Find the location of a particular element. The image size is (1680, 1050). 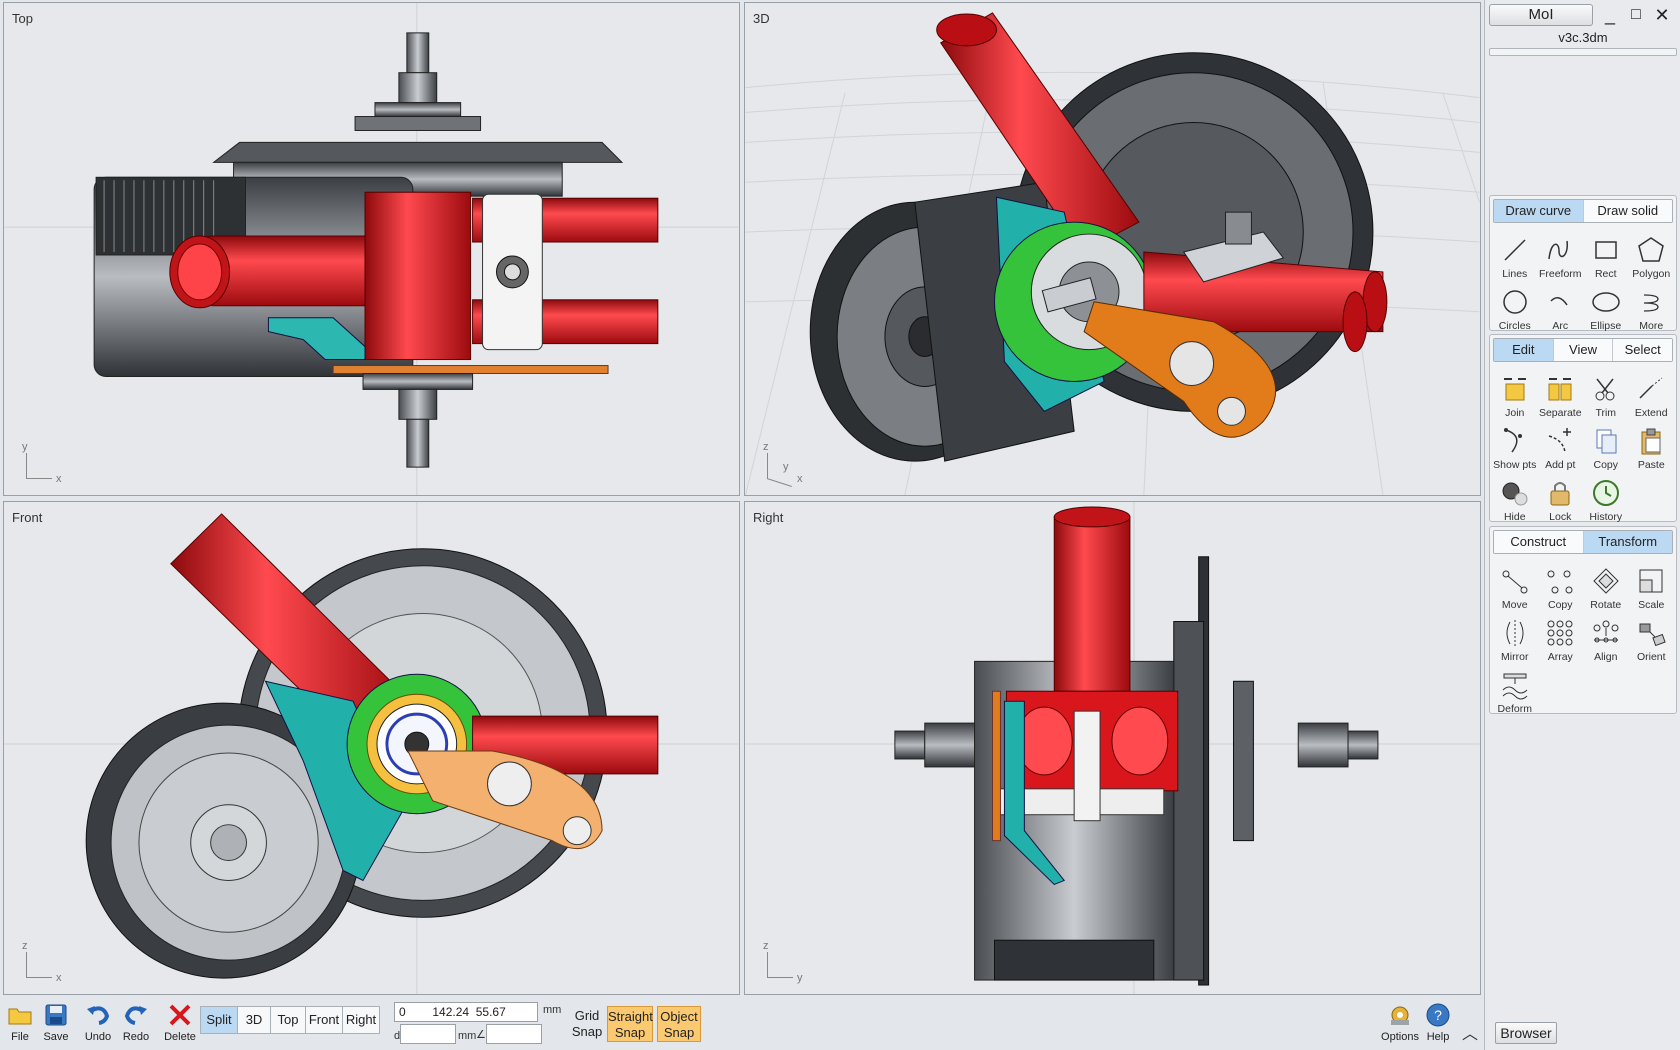

tool-label: Scale is located at coordinates (1651, 605).